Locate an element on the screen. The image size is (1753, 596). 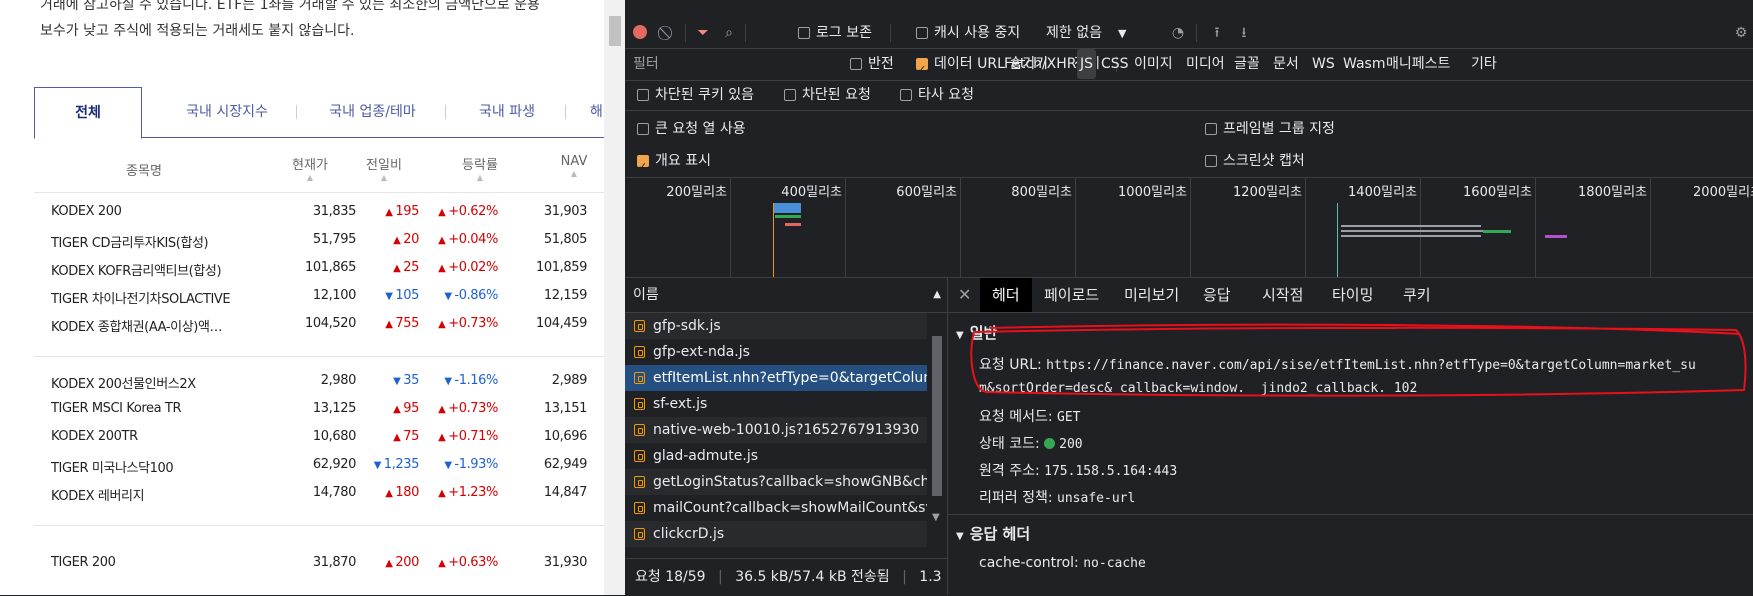
export-har-icon: ⭳ is located at coordinates (1244, 33).